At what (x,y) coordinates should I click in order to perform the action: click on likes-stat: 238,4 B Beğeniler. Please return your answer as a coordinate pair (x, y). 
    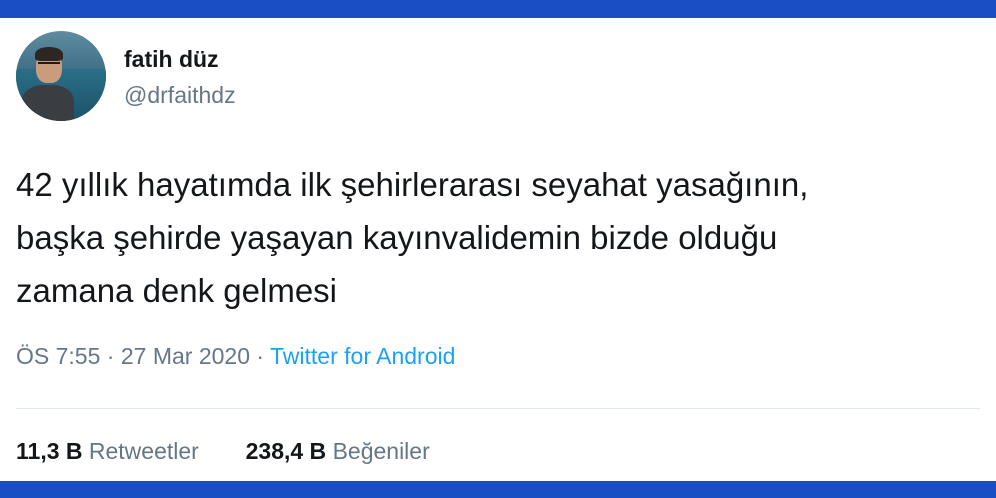
    Looking at the image, I should click on (338, 451).